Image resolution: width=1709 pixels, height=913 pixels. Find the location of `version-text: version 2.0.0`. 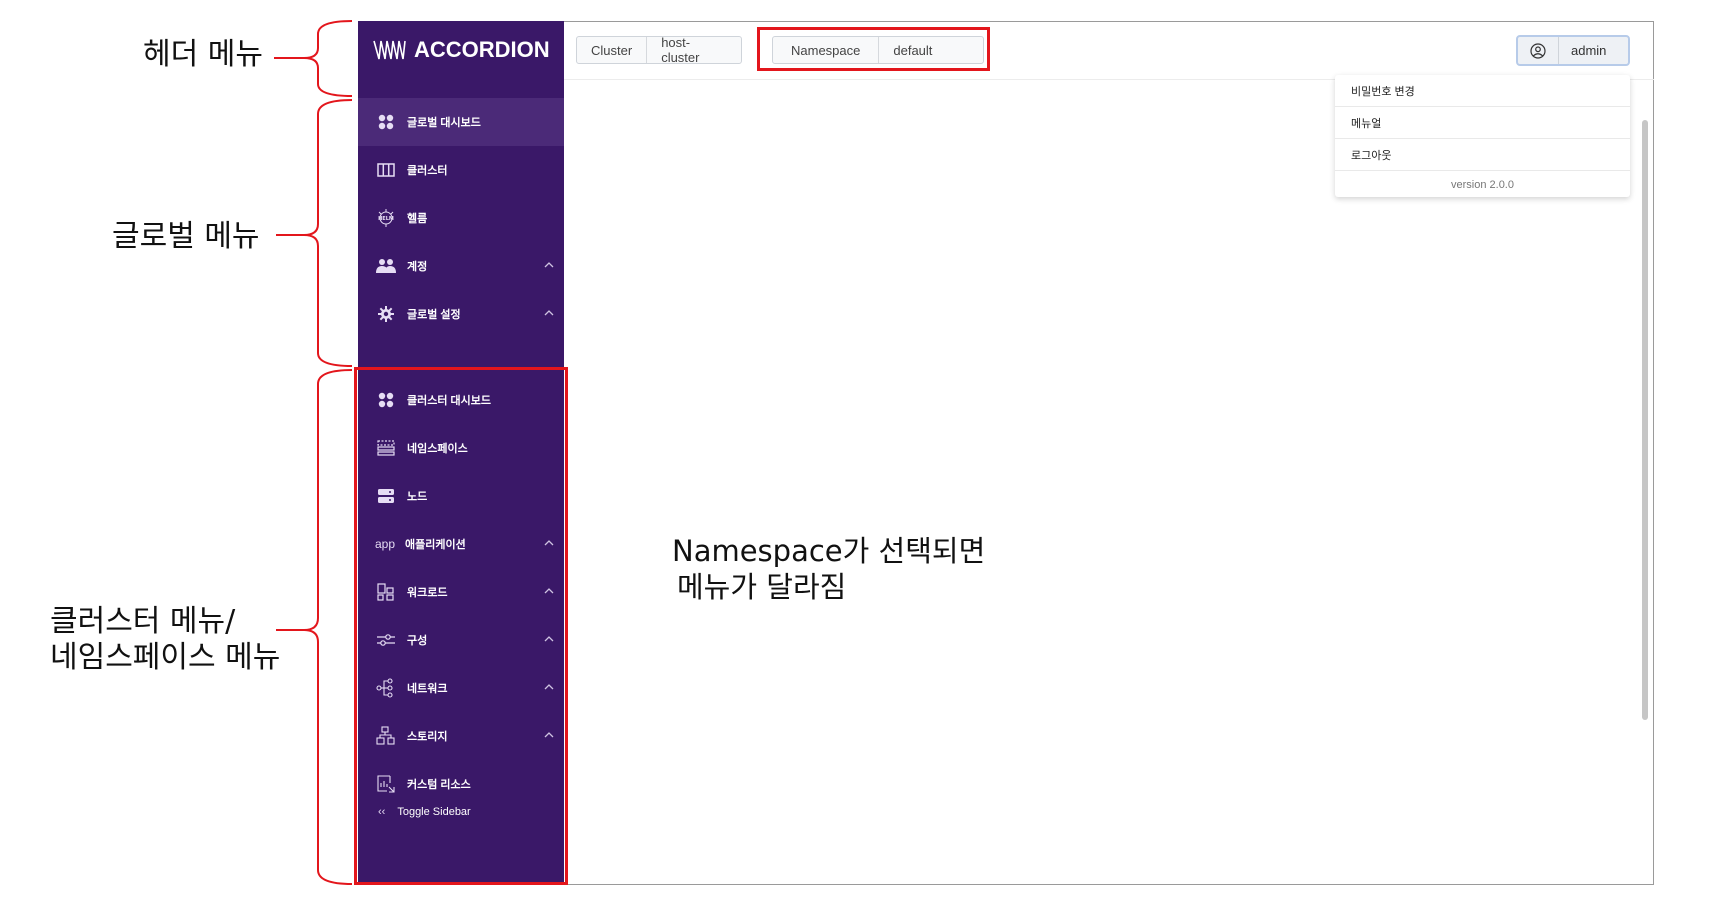

version-text: version 2.0.0 is located at coordinates (1482, 185).